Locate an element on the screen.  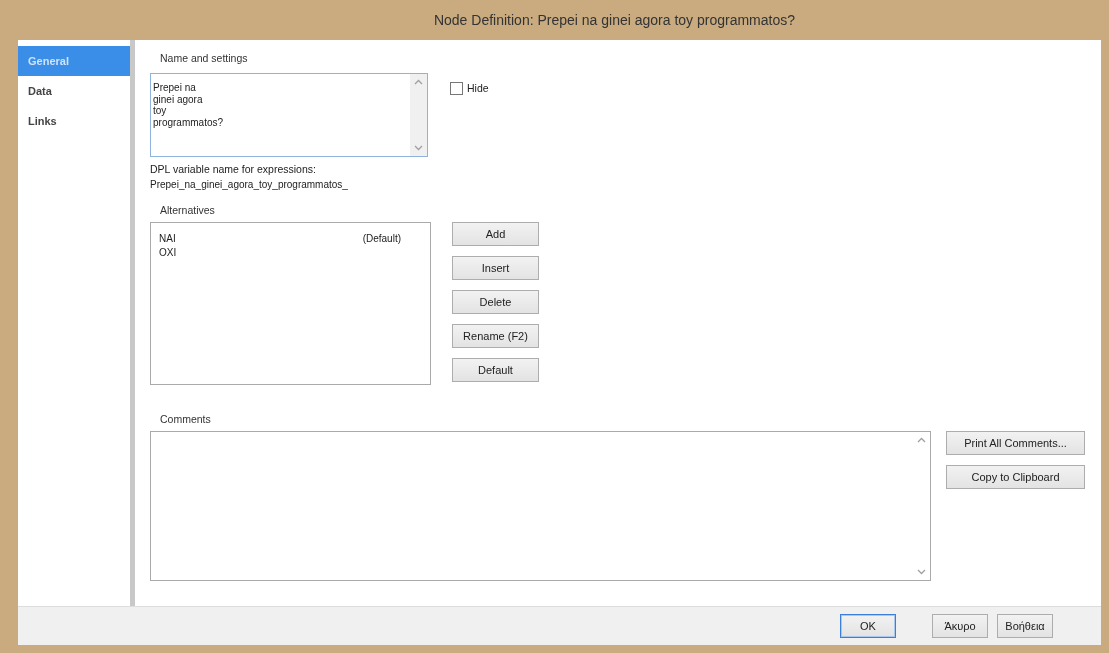
list-item: NAI is located at coordinates (167, 240).